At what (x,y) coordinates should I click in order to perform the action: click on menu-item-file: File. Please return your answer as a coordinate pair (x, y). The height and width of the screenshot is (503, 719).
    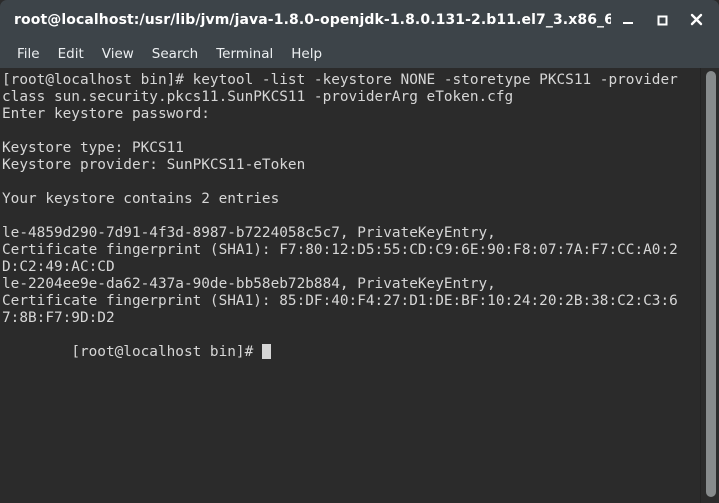
    Looking at the image, I should click on (28, 54).